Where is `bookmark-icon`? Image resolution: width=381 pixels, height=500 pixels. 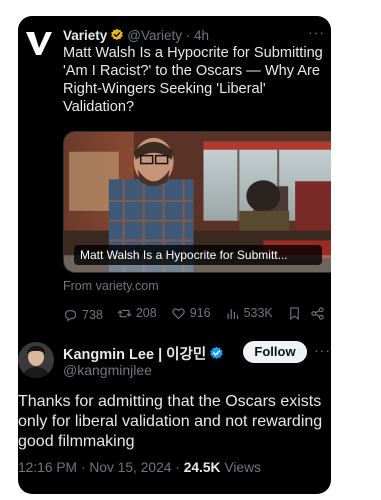
bookmark-icon is located at coordinates (294, 313).